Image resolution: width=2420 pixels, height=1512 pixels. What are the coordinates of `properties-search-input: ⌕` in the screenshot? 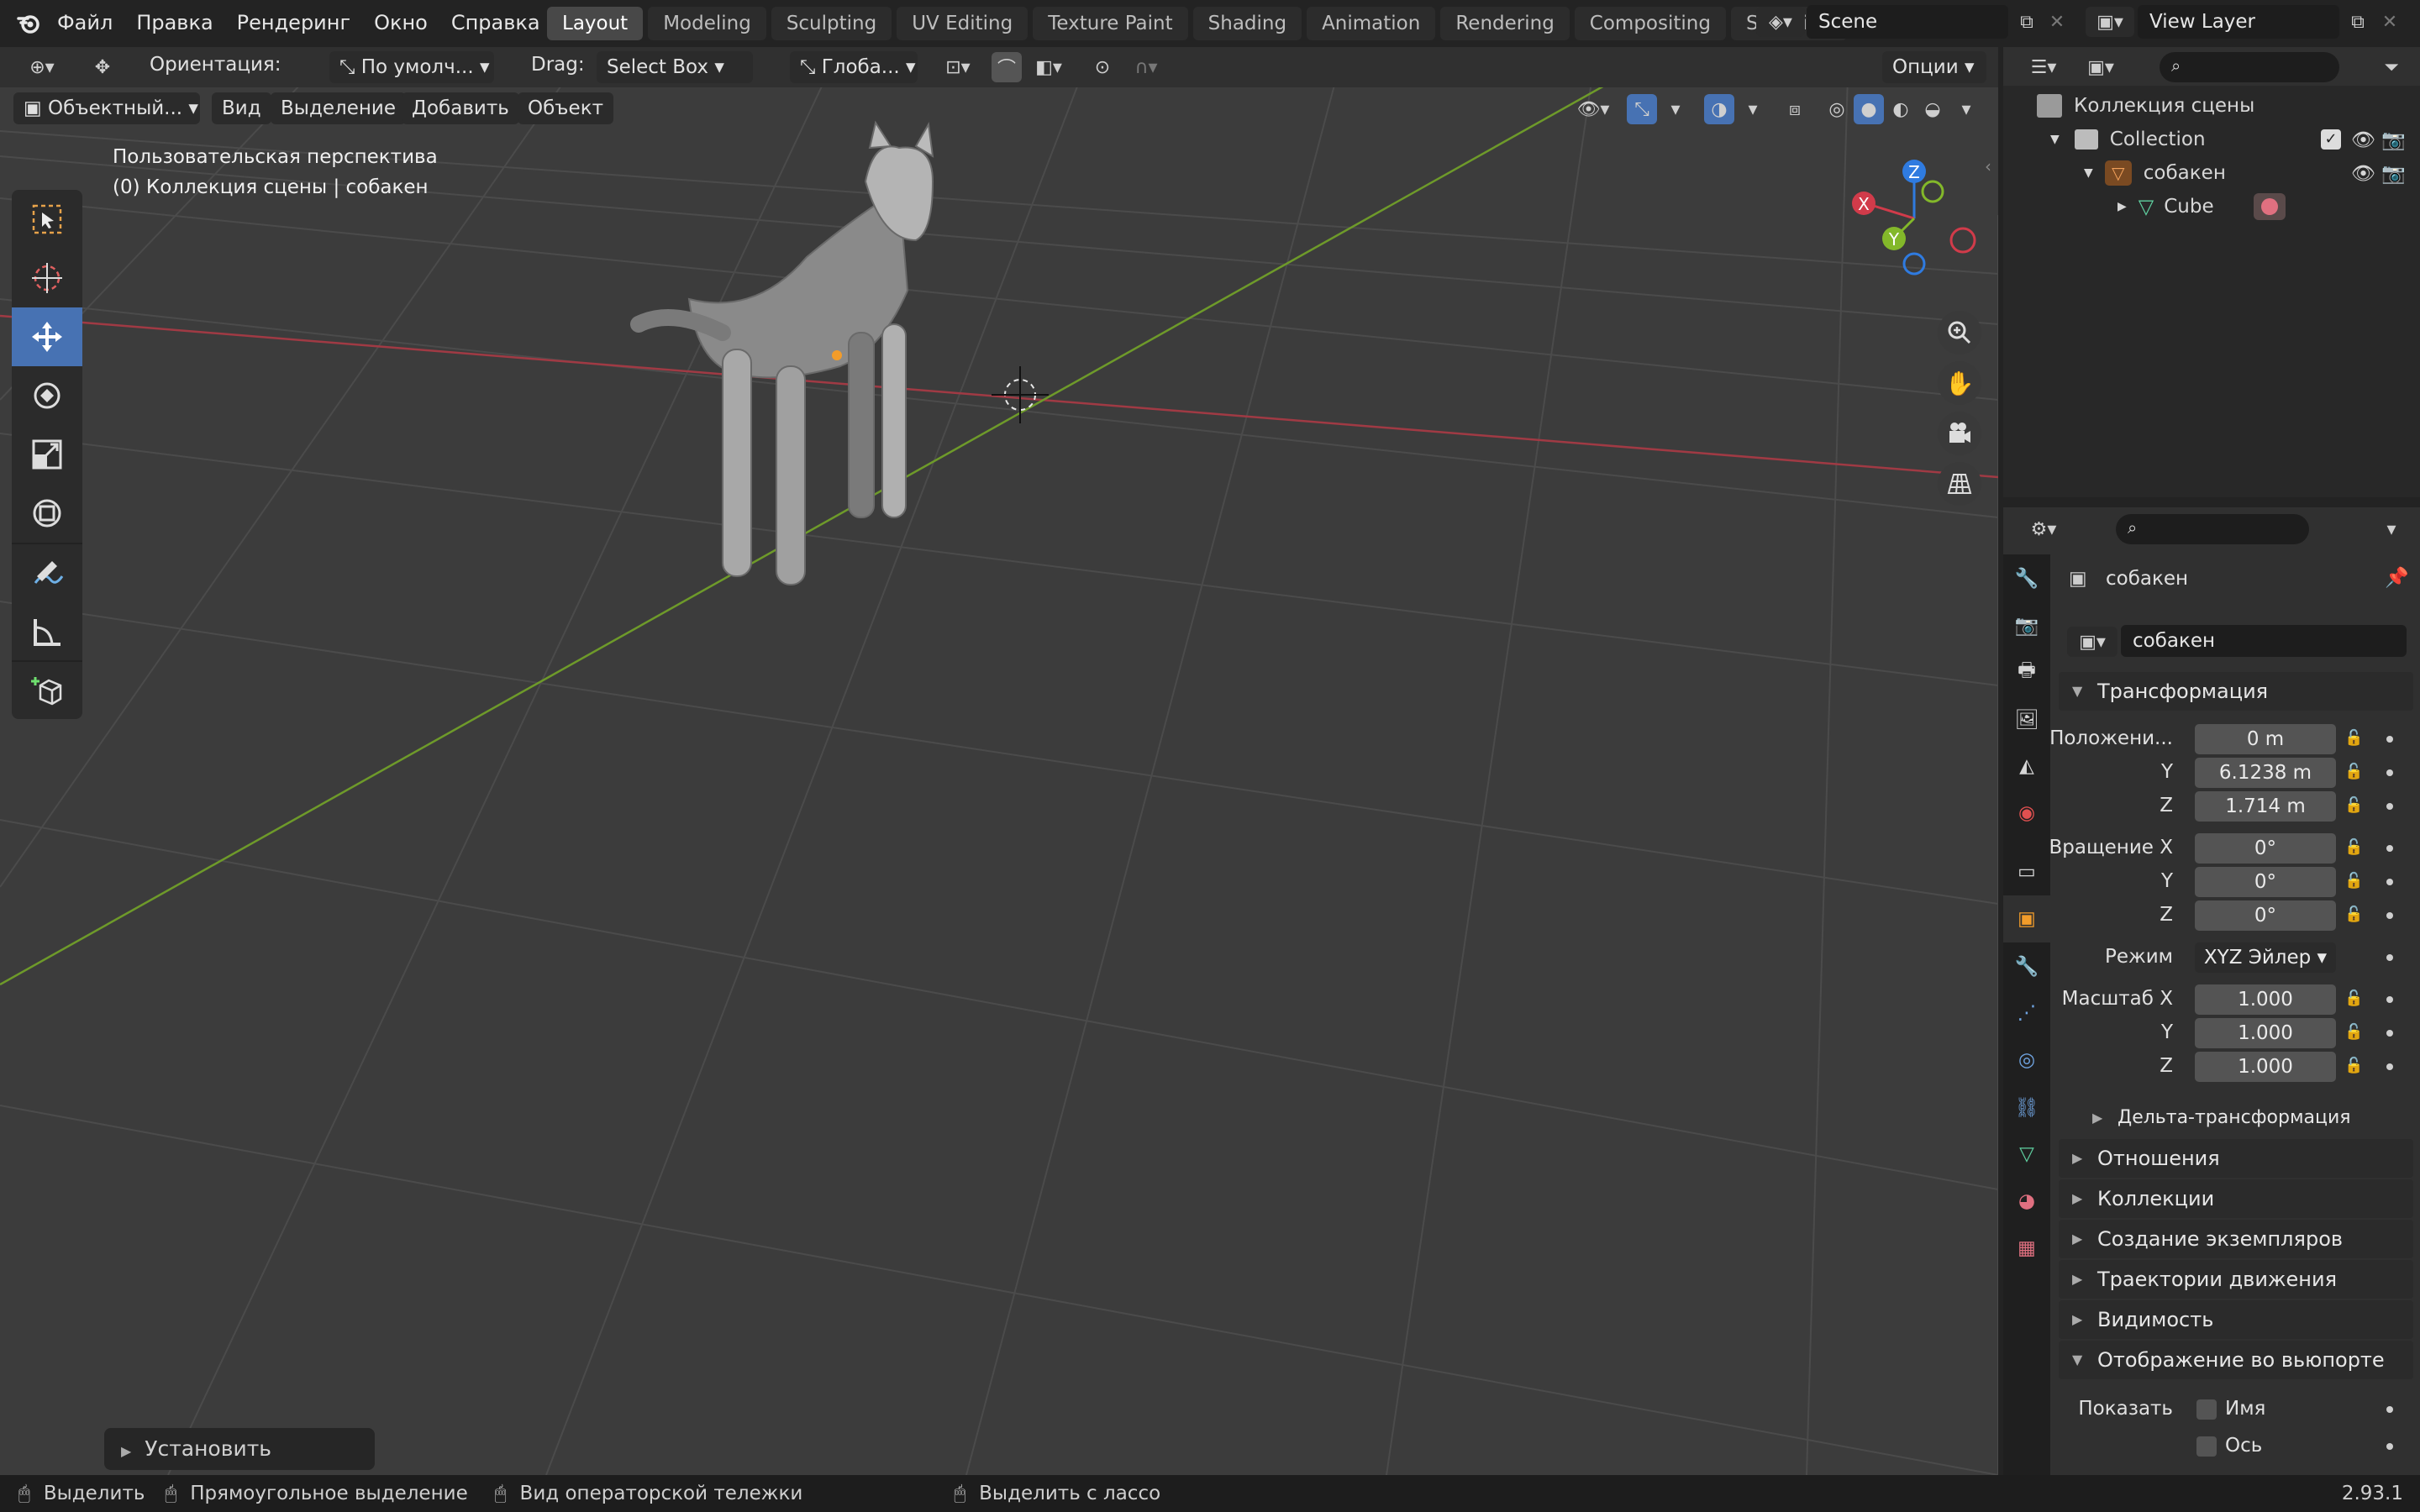 It's located at (2212, 529).